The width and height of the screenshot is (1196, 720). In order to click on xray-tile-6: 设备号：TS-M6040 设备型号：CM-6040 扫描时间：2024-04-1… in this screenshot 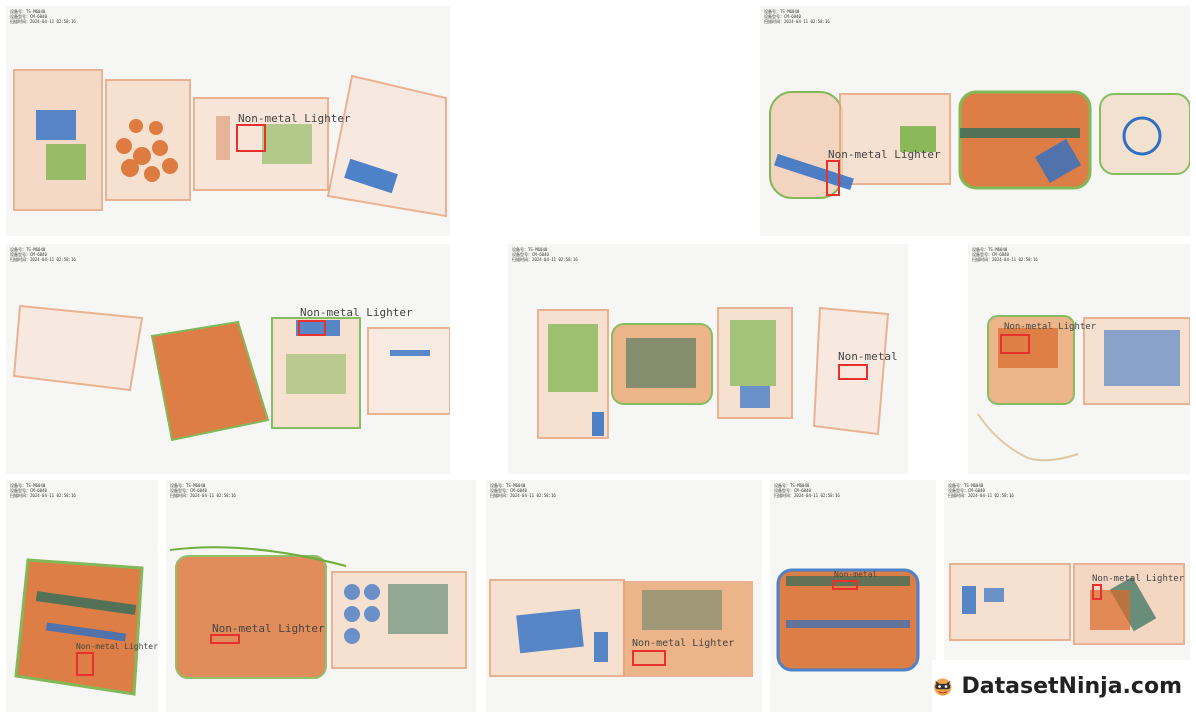, I will do `click(82, 596)`.